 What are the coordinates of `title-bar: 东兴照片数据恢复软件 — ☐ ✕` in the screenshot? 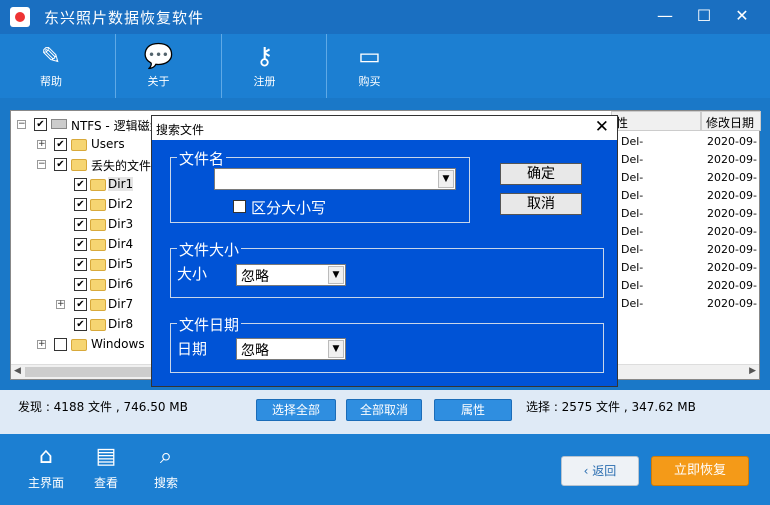 It's located at (385, 17).